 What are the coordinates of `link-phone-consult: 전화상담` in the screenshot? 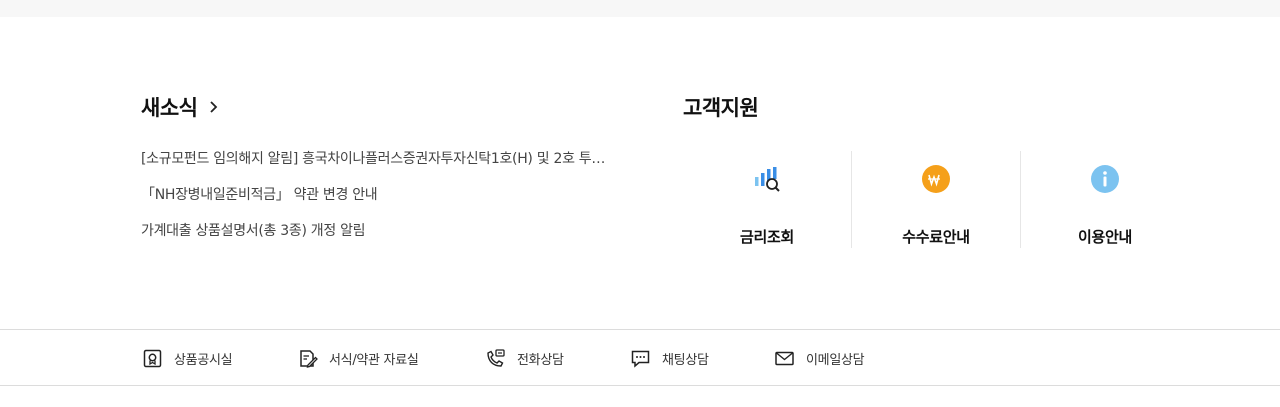 It's located at (557, 358).